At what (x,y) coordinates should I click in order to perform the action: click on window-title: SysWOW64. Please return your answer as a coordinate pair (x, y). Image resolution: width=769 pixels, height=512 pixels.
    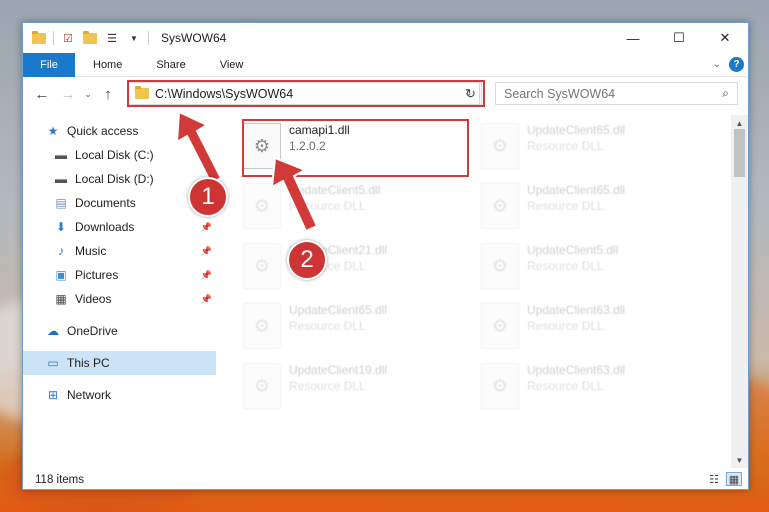
    Looking at the image, I should click on (194, 38).